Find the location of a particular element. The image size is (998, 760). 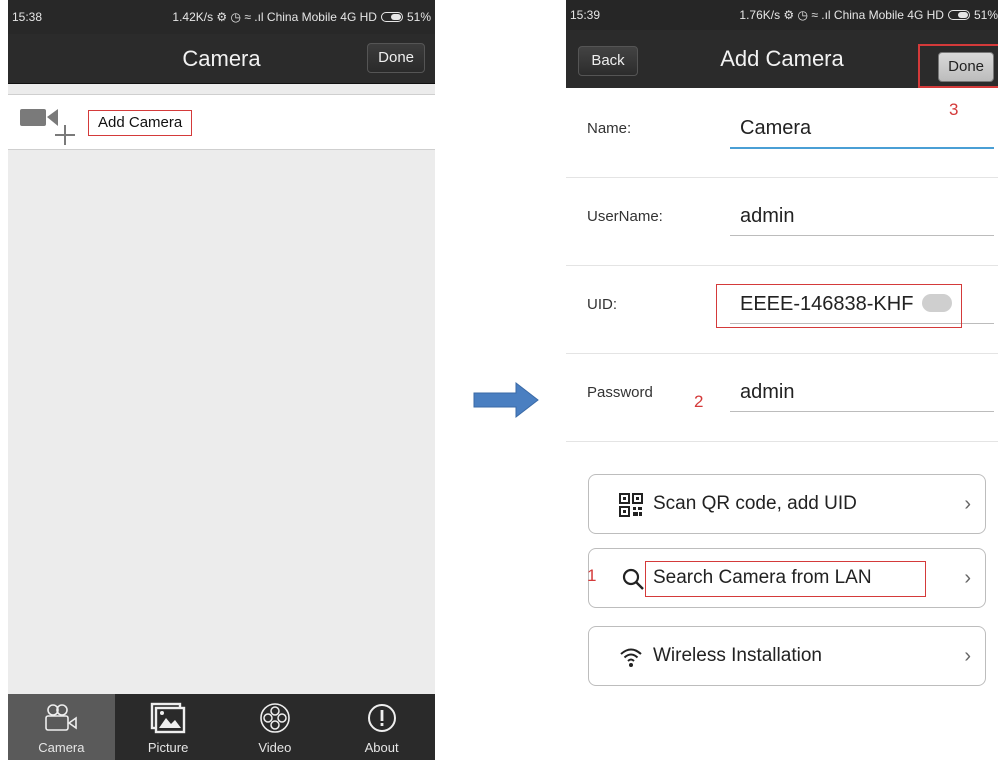

username-label: UserName: is located at coordinates (625, 216).